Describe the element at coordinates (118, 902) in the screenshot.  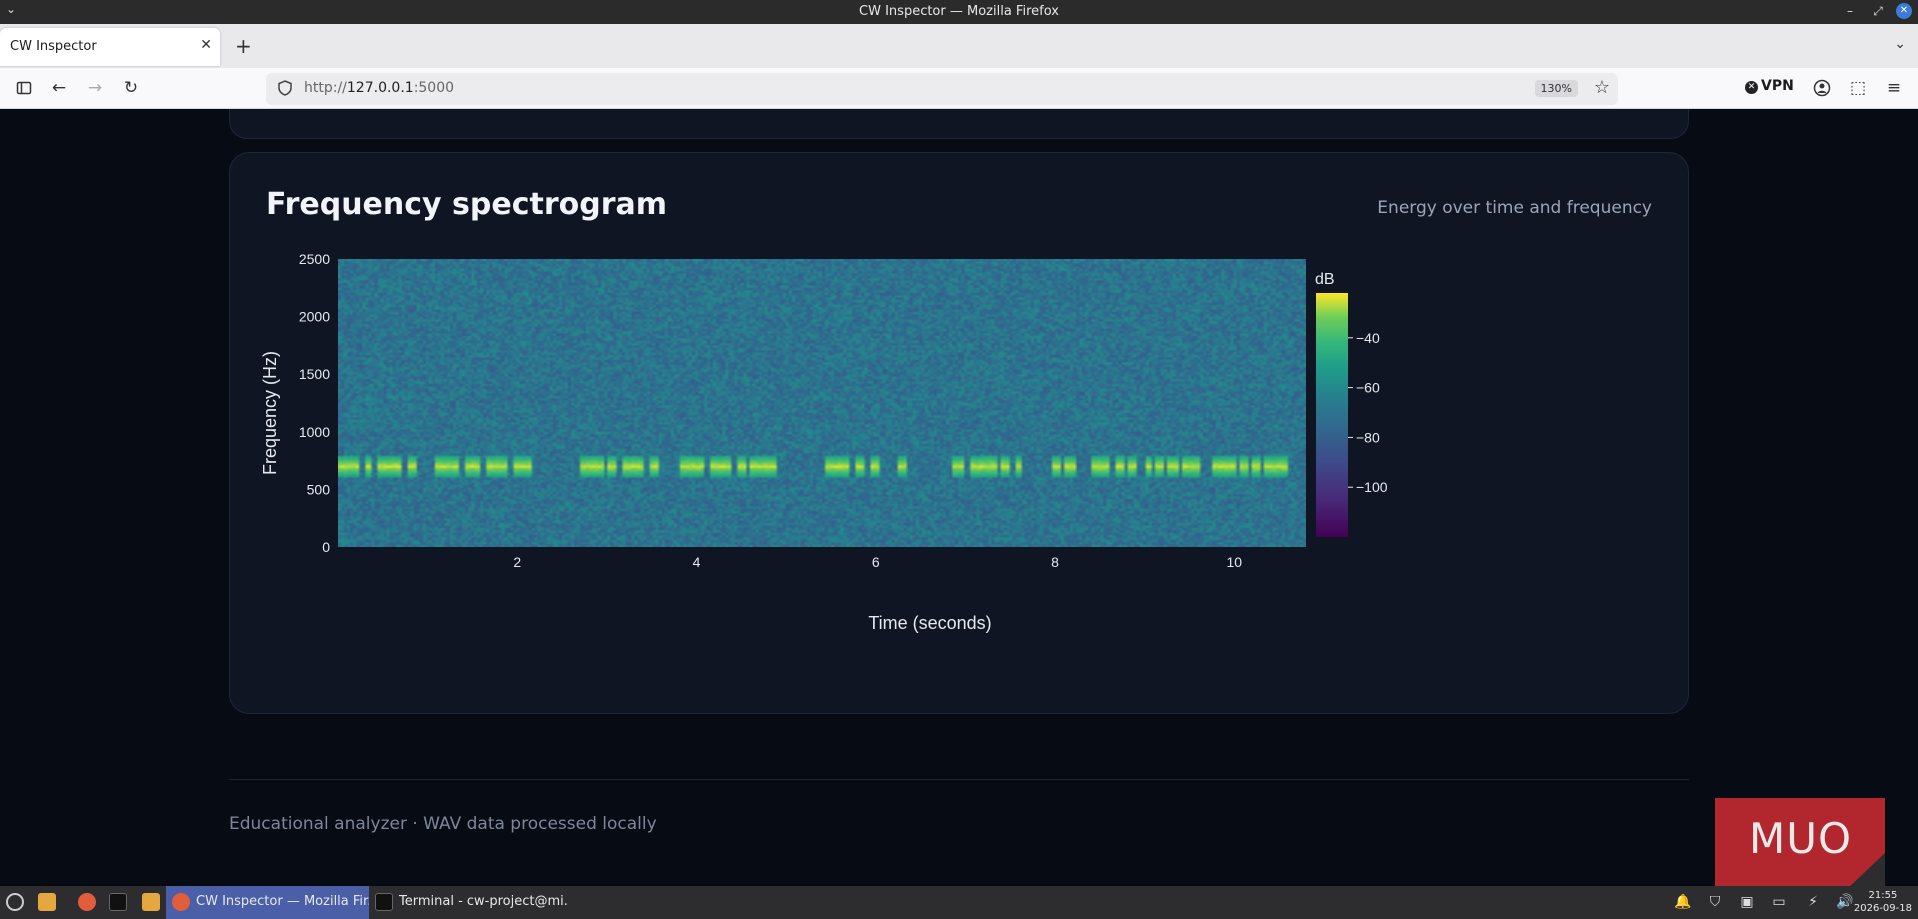
I see `terminal-launcher-icon` at that location.